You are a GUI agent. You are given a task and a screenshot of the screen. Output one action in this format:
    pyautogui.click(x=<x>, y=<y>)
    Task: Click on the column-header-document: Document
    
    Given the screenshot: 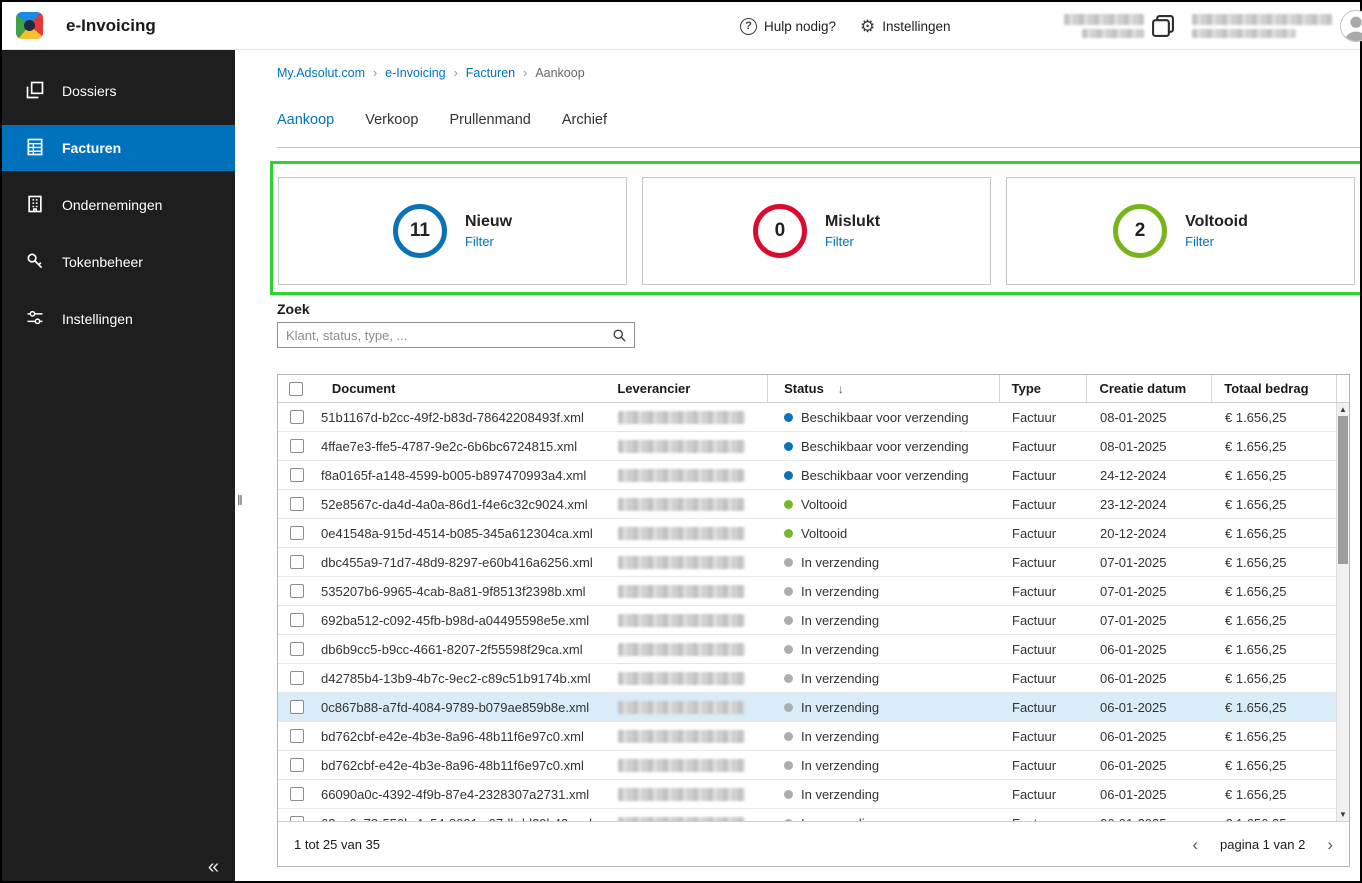 What is the action you would take?
    pyautogui.click(x=462, y=388)
    